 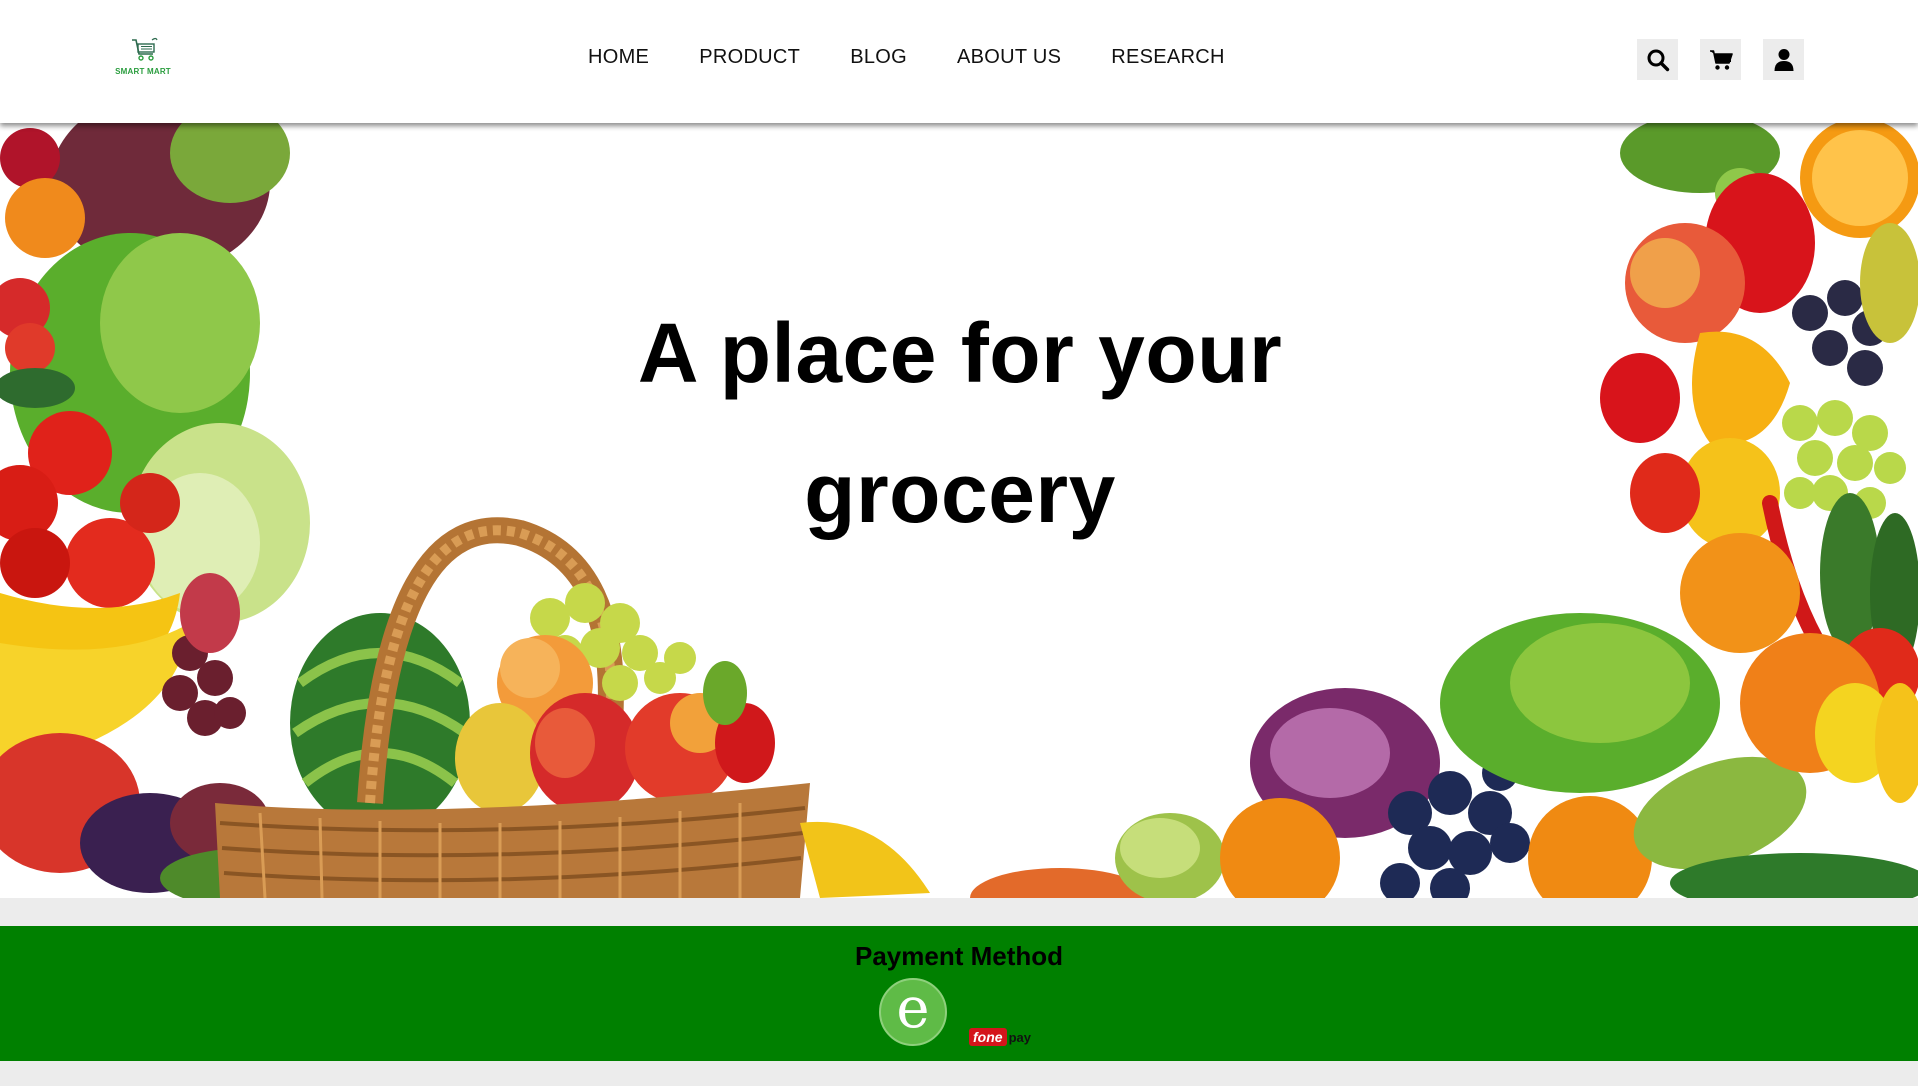 What do you see at coordinates (145, 49) in the screenshot?
I see `shopping-cart-icon` at bounding box center [145, 49].